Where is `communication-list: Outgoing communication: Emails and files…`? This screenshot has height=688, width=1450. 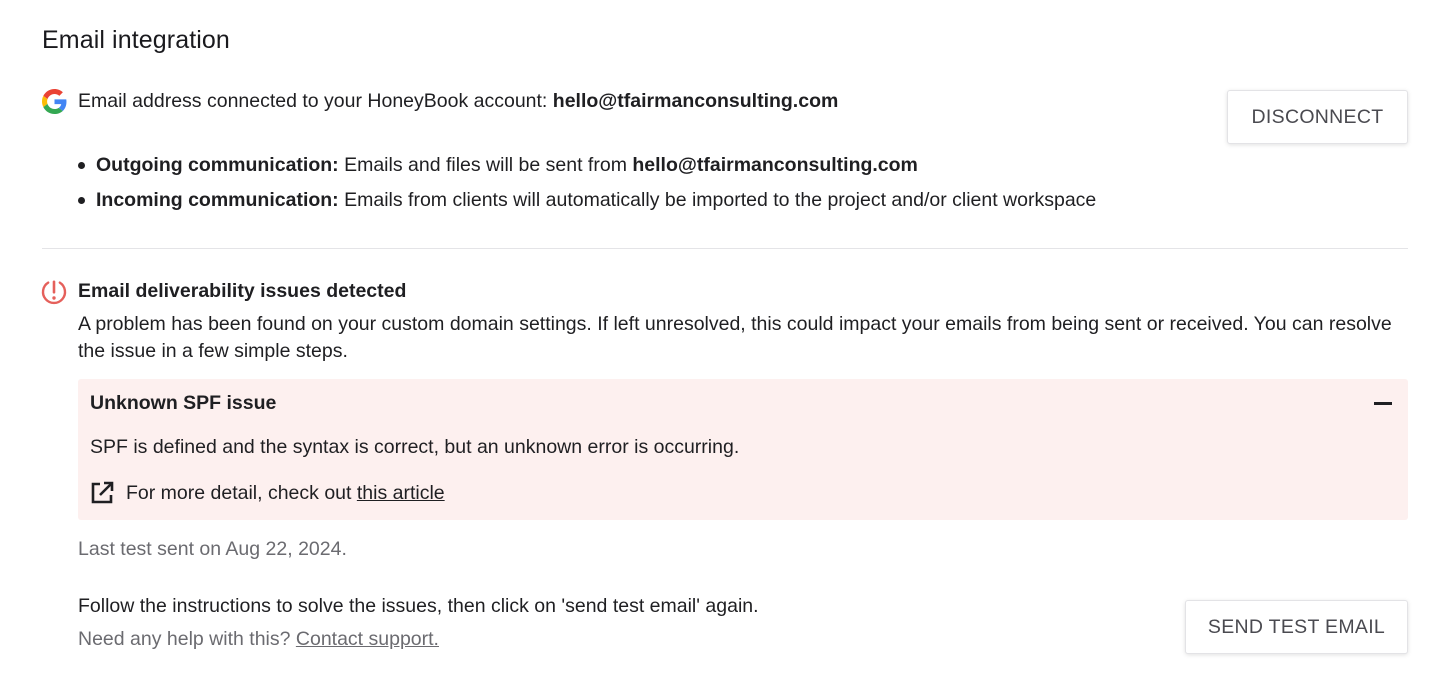
communication-list: Outgoing communication: Emails and files… is located at coordinates (587, 185).